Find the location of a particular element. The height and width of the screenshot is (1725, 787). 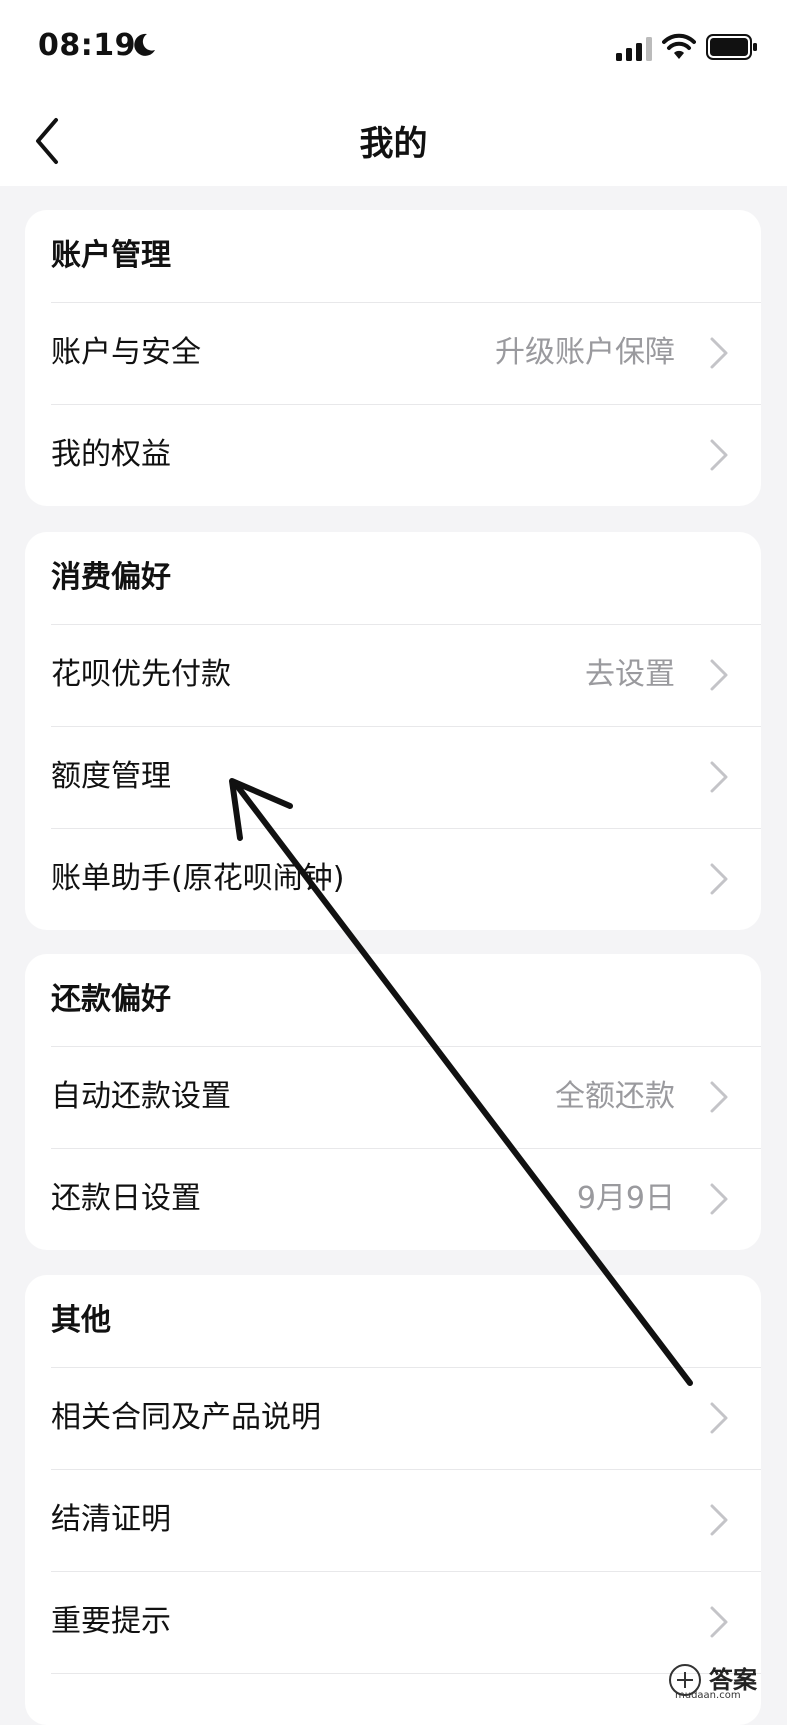

page-title: 我的 is located at coordinates (393, 144).